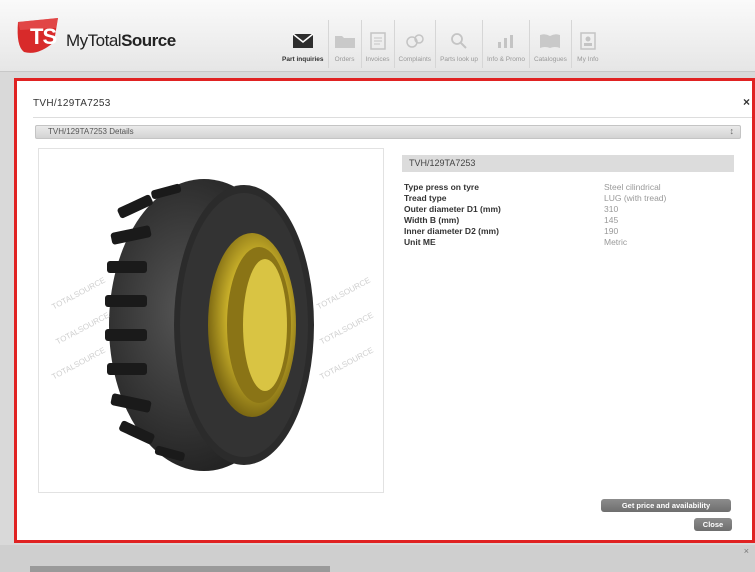 Image resolution: width=755 pixels, height=572 pixels. I want to click on chat-bubbles-icon, so click(415, 41).